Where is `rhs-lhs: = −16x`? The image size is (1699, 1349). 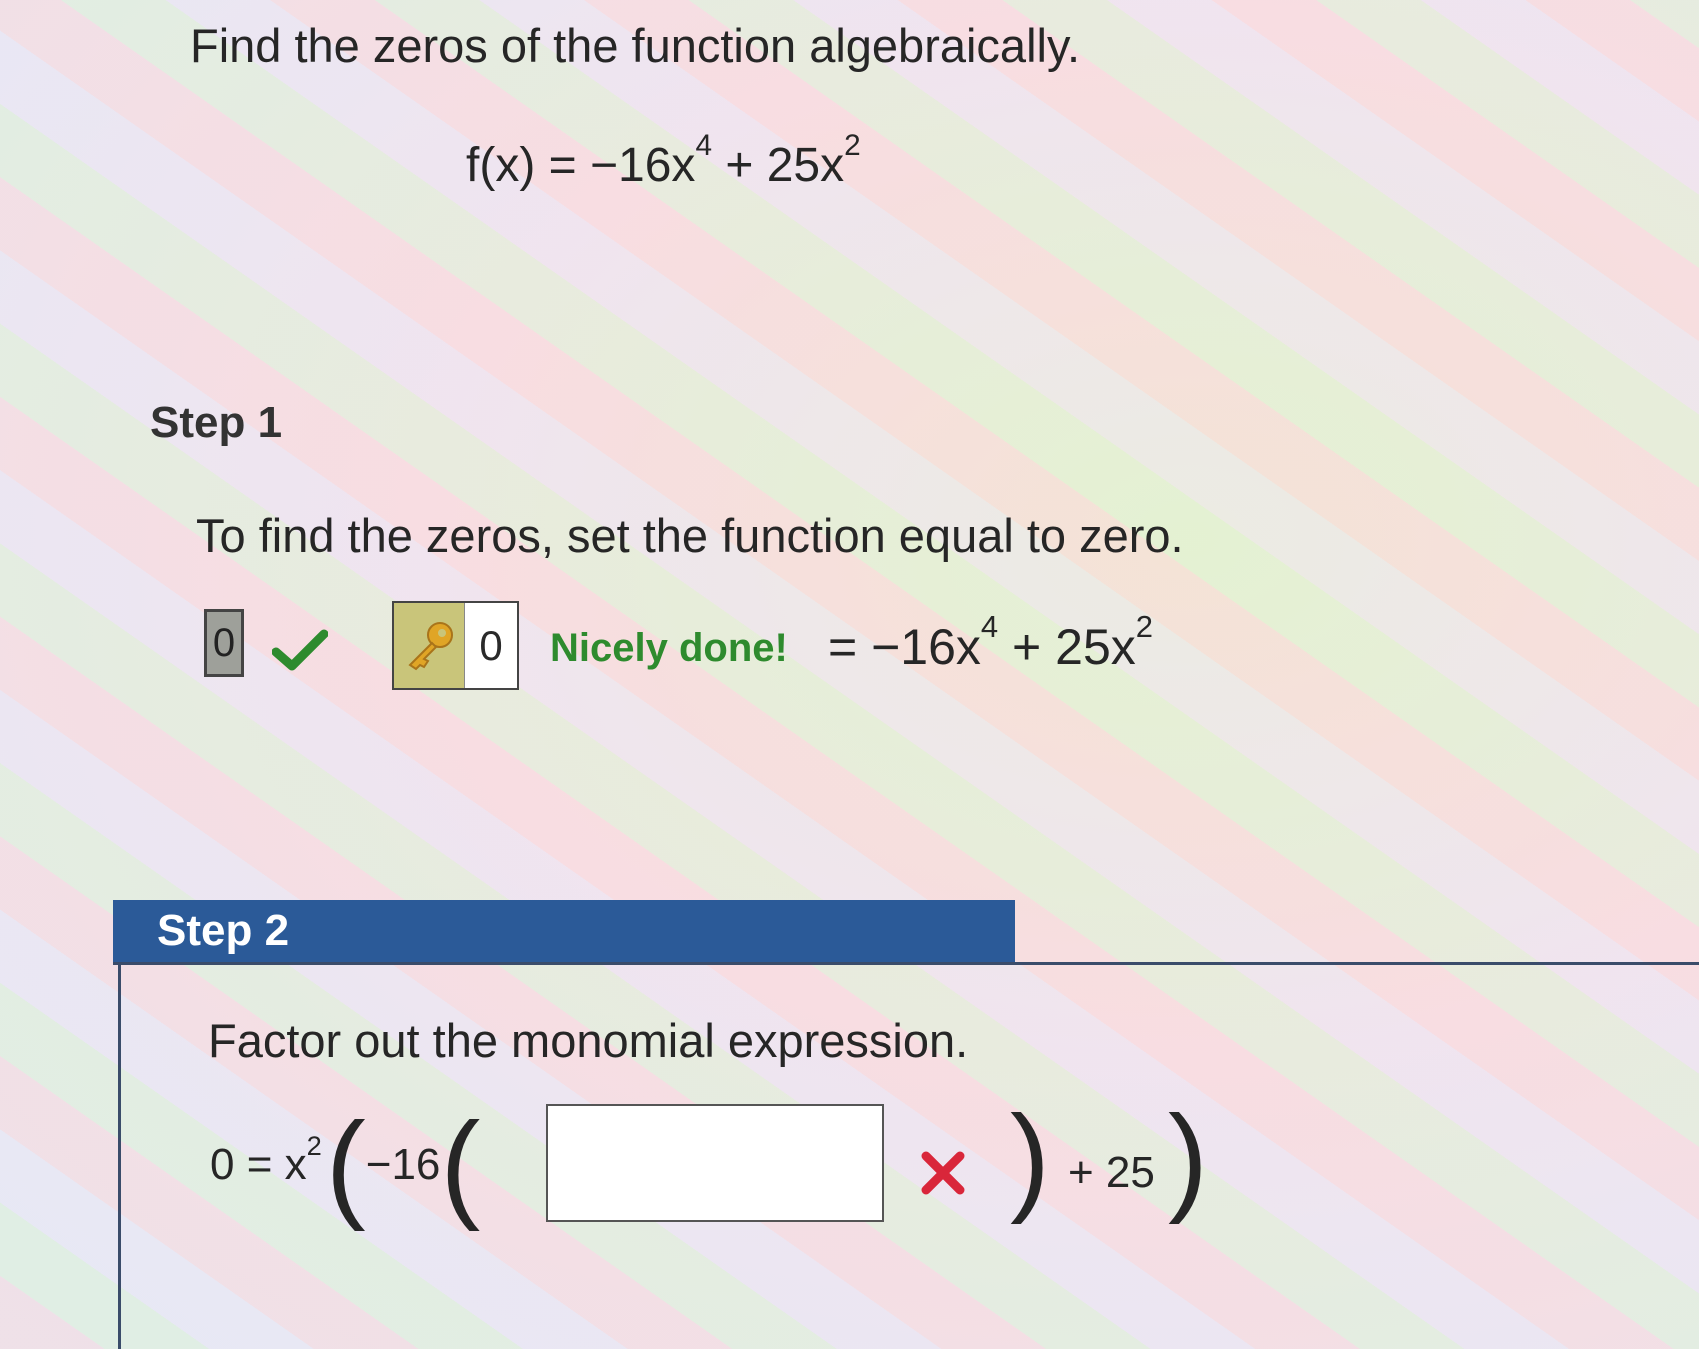
rhs-lhs: = −16x is located at coordinates (904, 647).